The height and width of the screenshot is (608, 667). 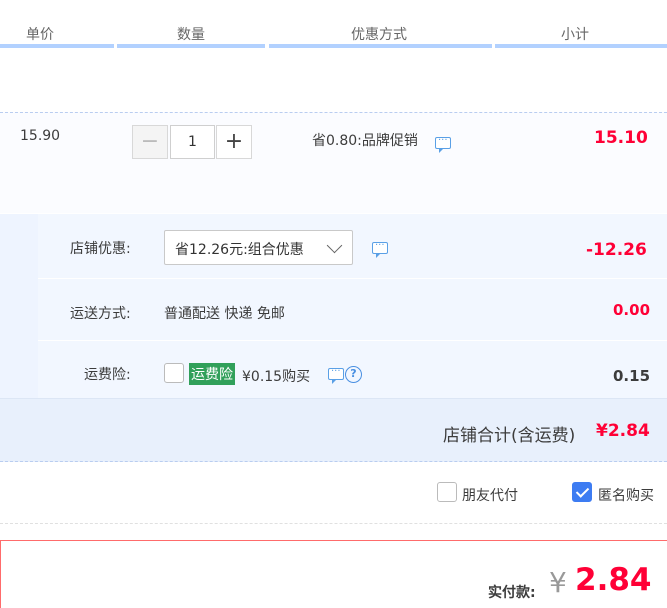 I want to click on insurance-label: 运费险:, so click(x=107, y=375).